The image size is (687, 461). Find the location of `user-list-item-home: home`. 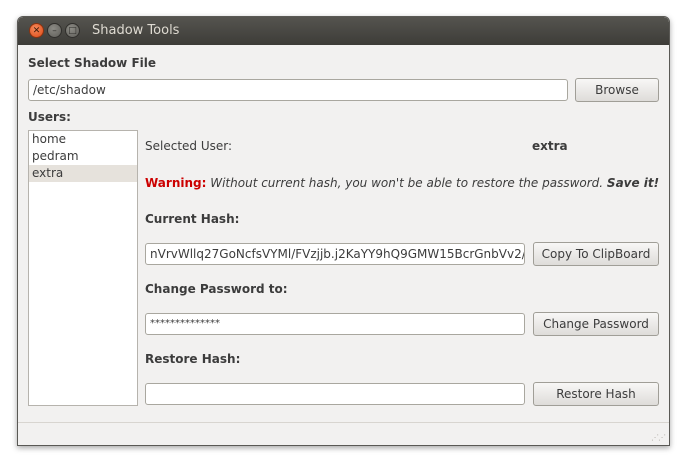

user-list-item-home: home is located at coordinates (83, 139).